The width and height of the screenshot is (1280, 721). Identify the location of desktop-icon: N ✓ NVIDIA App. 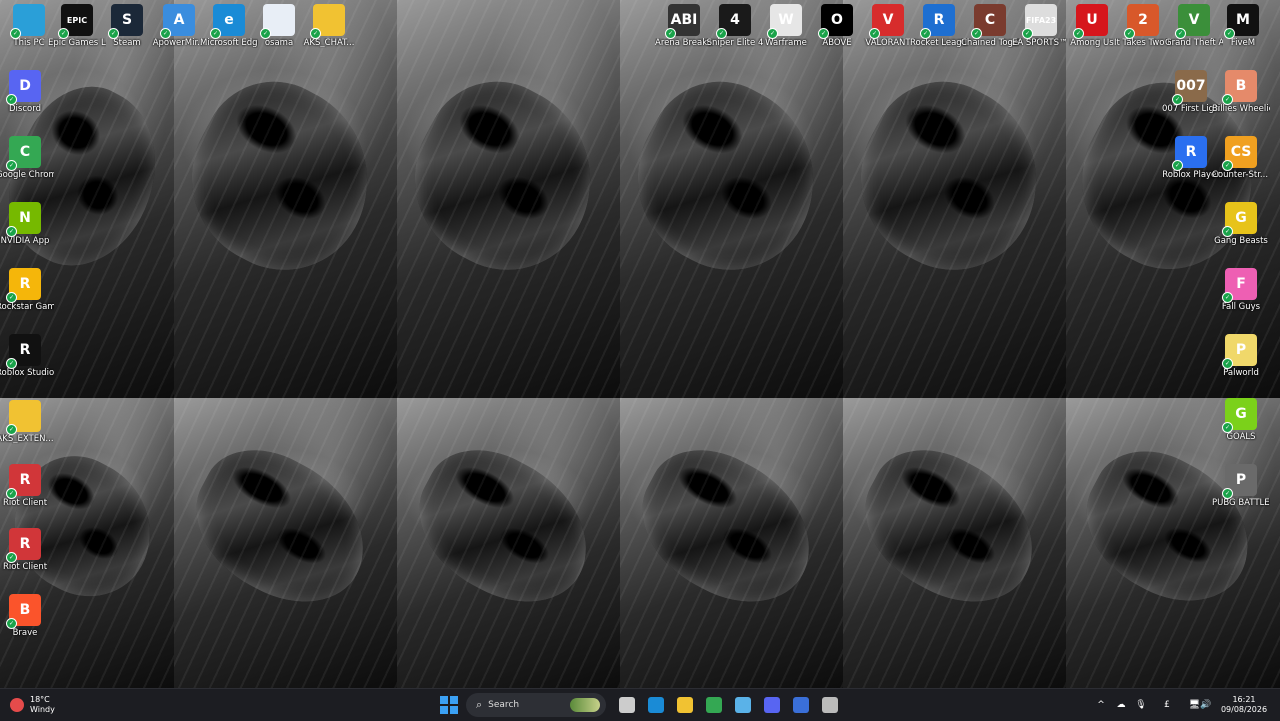
(27, 224).